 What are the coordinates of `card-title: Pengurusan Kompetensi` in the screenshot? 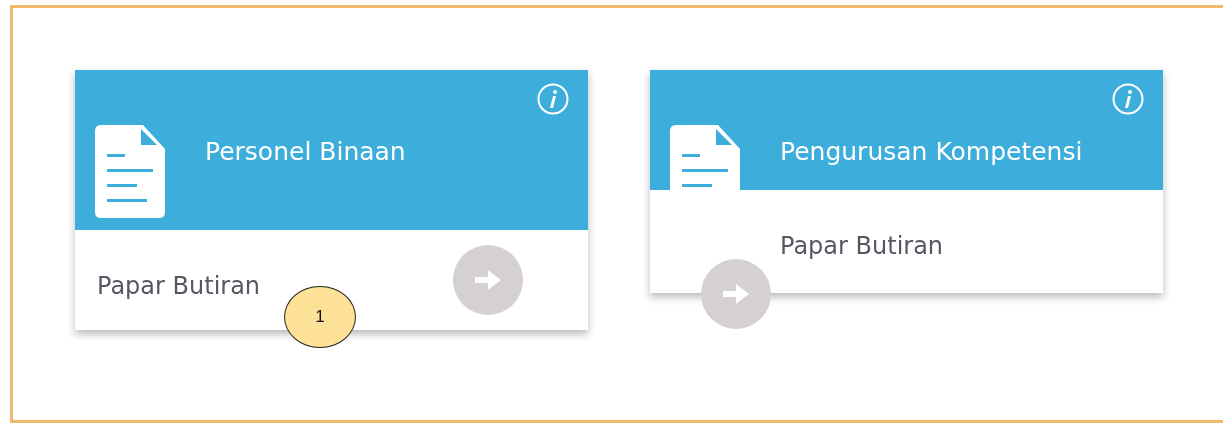 It's located at (931, 152).